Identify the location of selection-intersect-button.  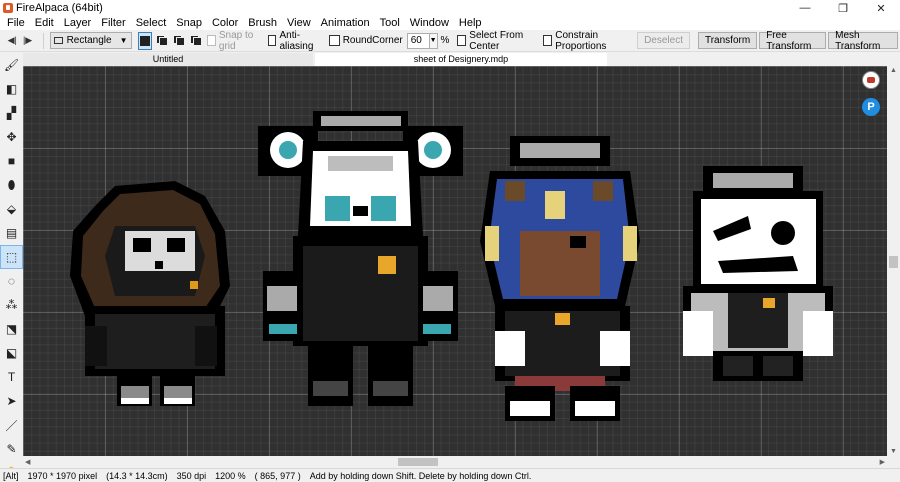
(197, 41).